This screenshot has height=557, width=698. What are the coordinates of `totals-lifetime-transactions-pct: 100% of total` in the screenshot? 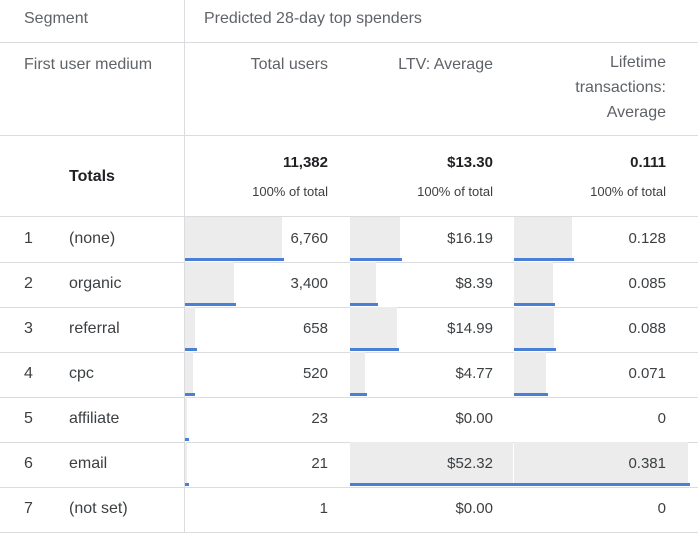 It's located at (628, 191).